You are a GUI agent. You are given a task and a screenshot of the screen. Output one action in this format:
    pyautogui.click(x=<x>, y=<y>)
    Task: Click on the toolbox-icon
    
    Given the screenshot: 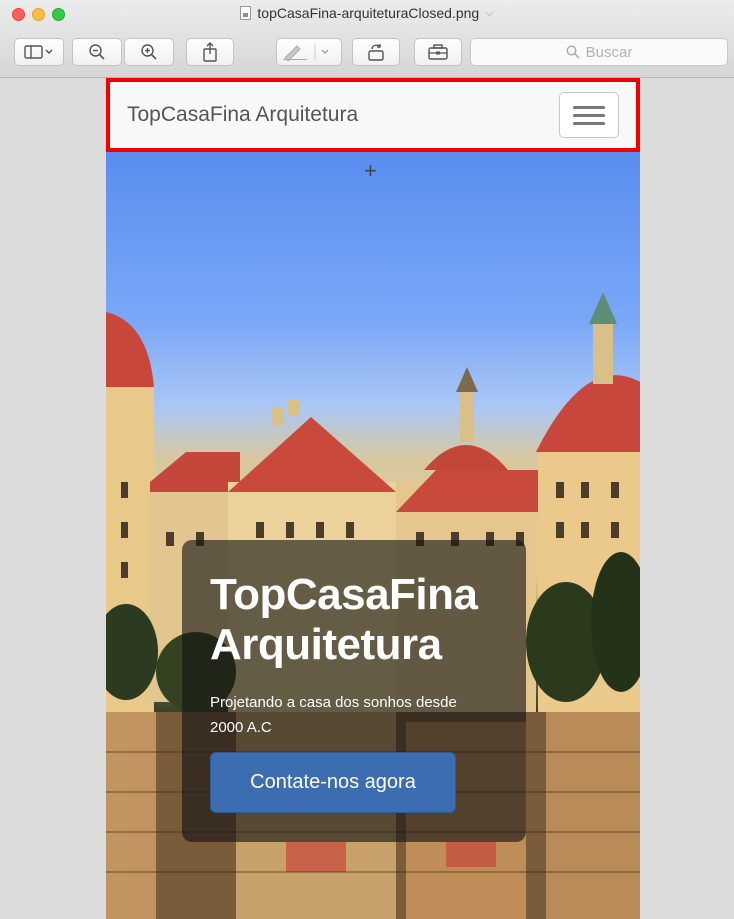 What is the action you would take?
    pyautogui.click(x=438, y=52)
    